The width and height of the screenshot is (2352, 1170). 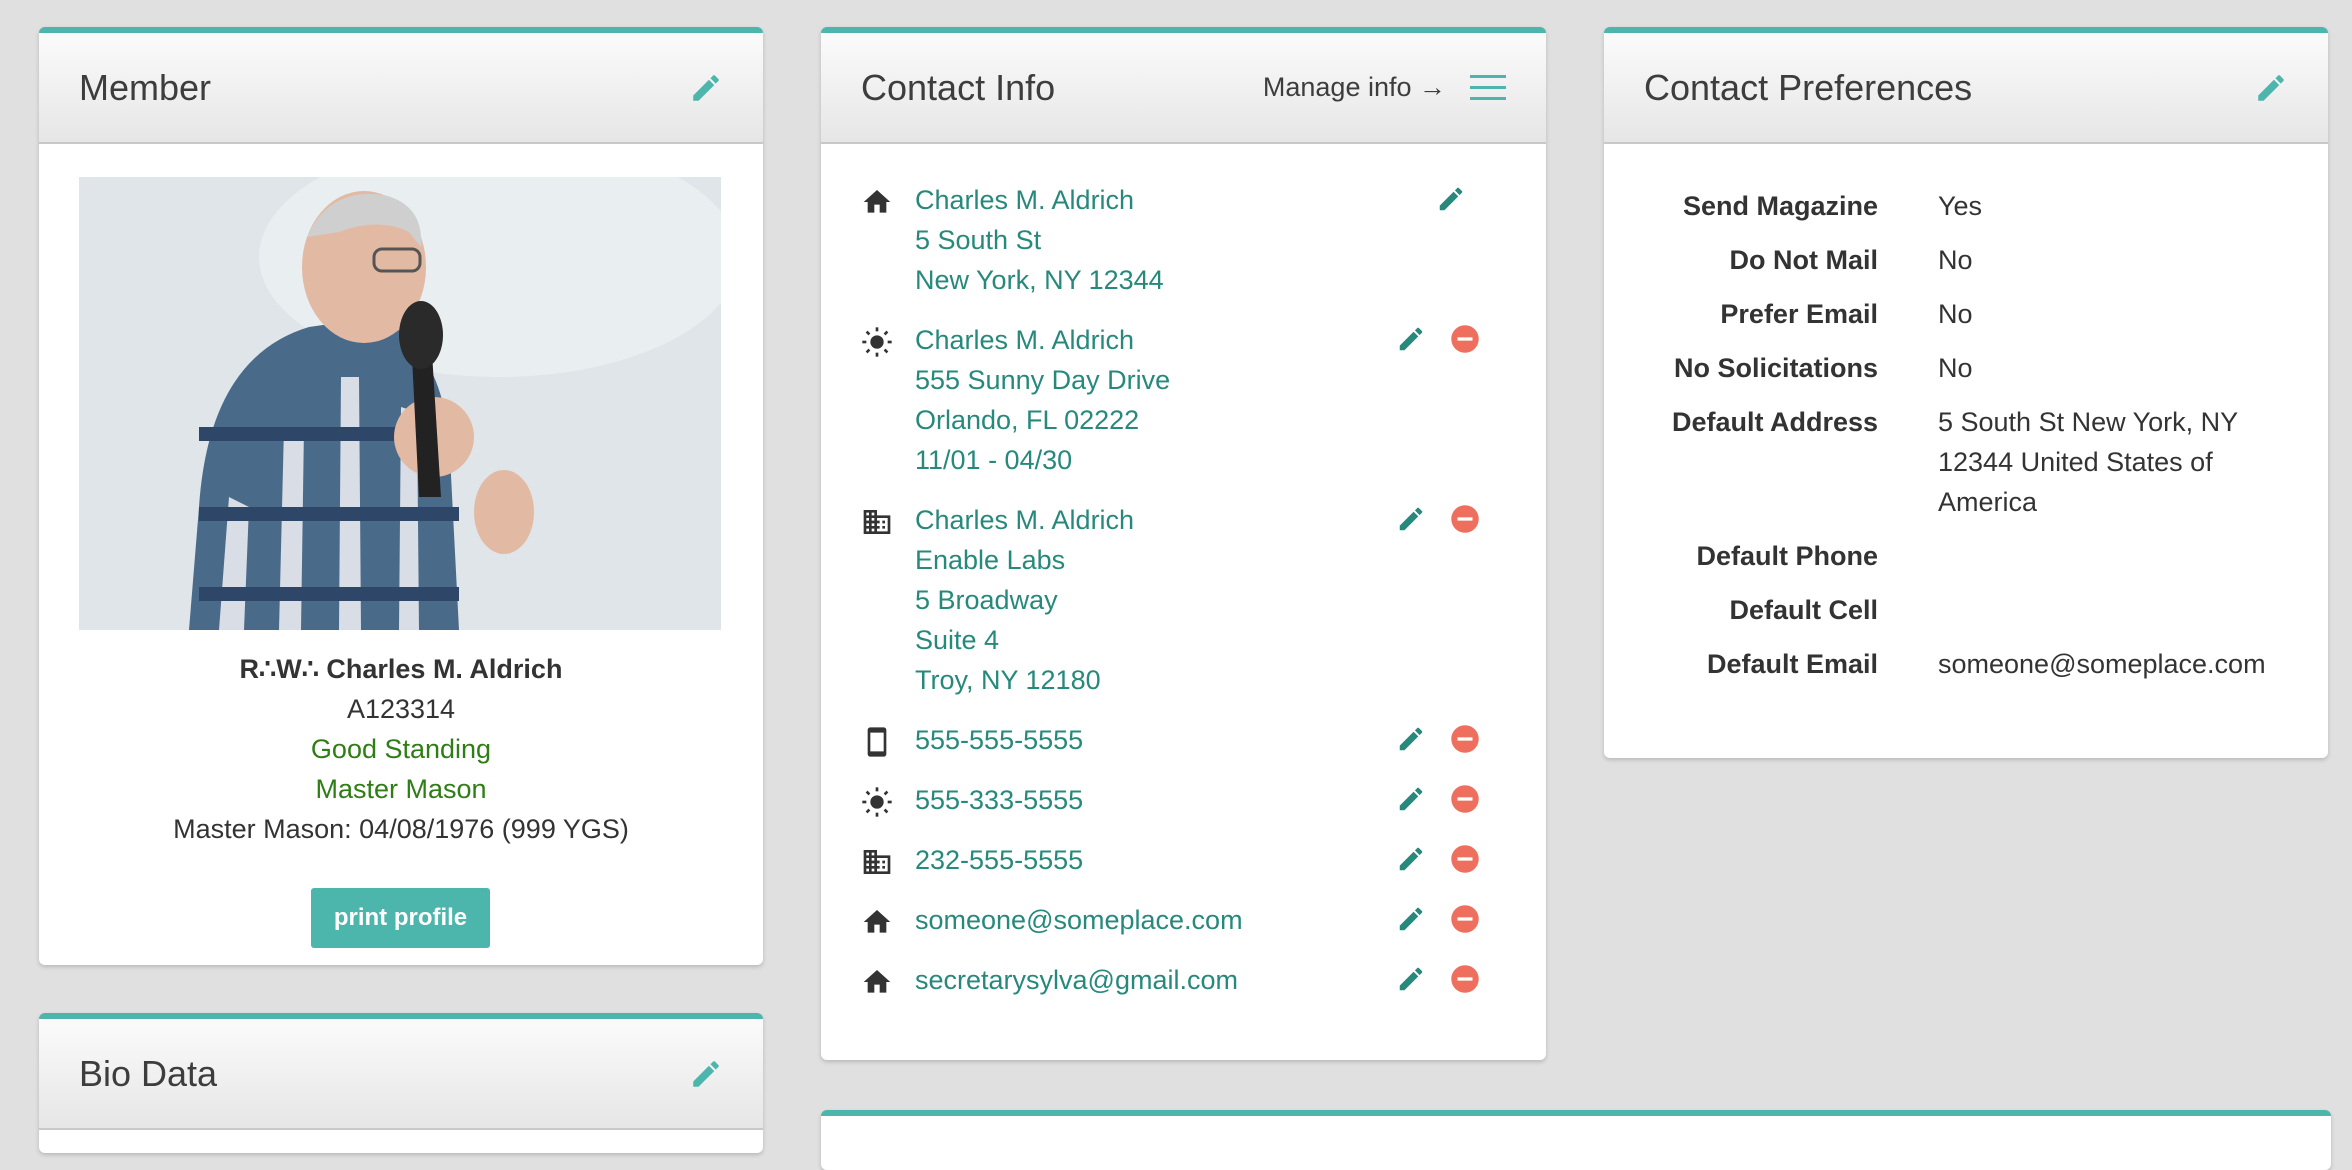 What do you see at coordinates (1804, 260) in the screenshot?
I see `pref-label: Do Not Mail` at bounding box center [1804, 260].